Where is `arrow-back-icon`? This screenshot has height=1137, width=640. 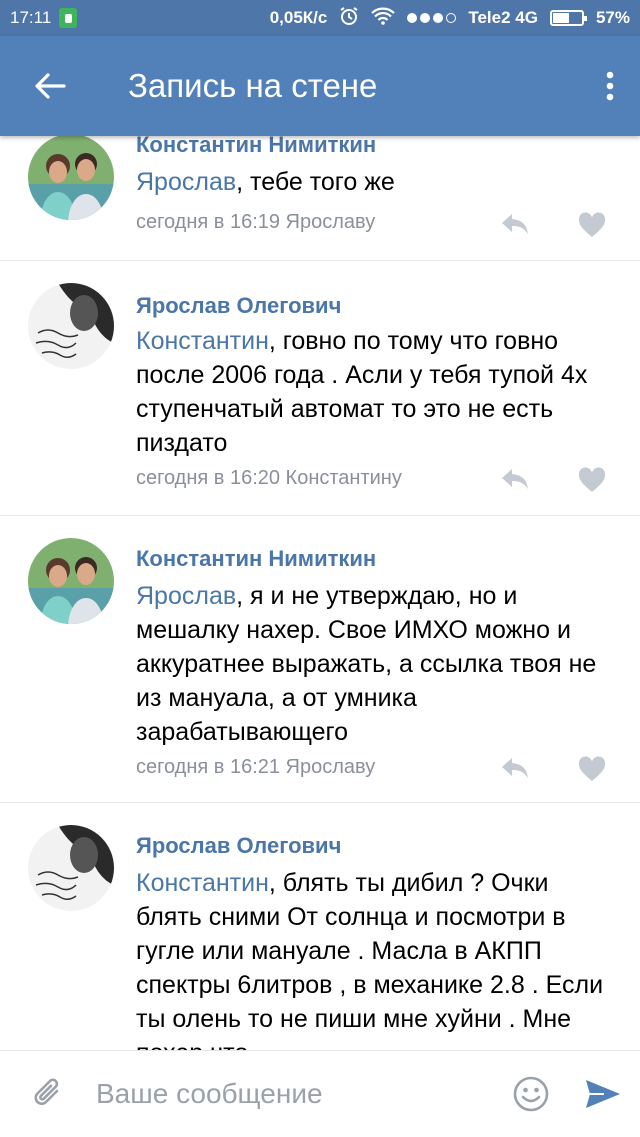
arrow-back-icon is located at coordinates (50, 86).